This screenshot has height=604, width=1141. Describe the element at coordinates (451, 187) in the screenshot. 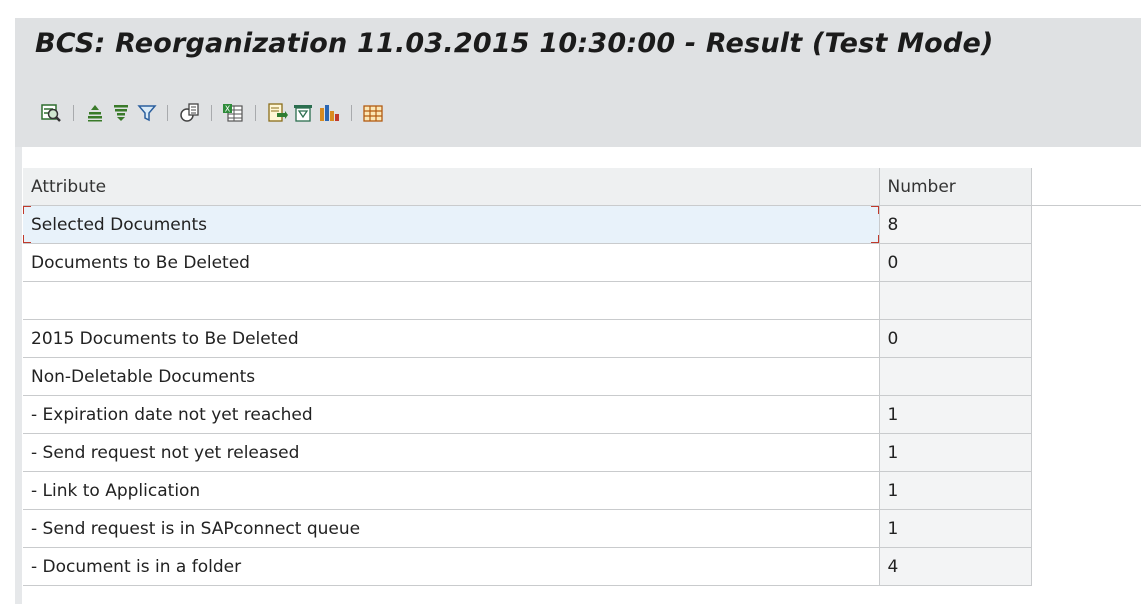

I see `column-header-attribute: Attribute` at that location.